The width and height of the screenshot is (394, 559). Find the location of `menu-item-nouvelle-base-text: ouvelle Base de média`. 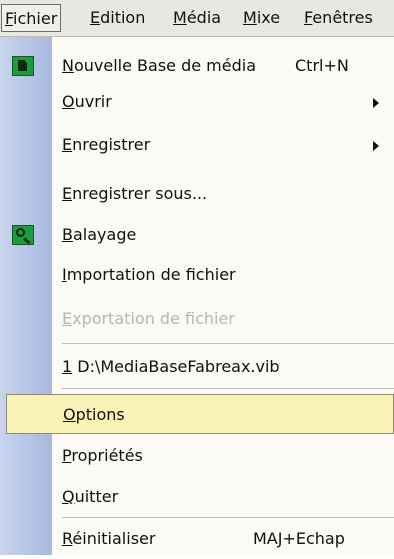

menu-item-nouvelle-base-text: ouvelle Base de média is located at coordinates (164, 65).